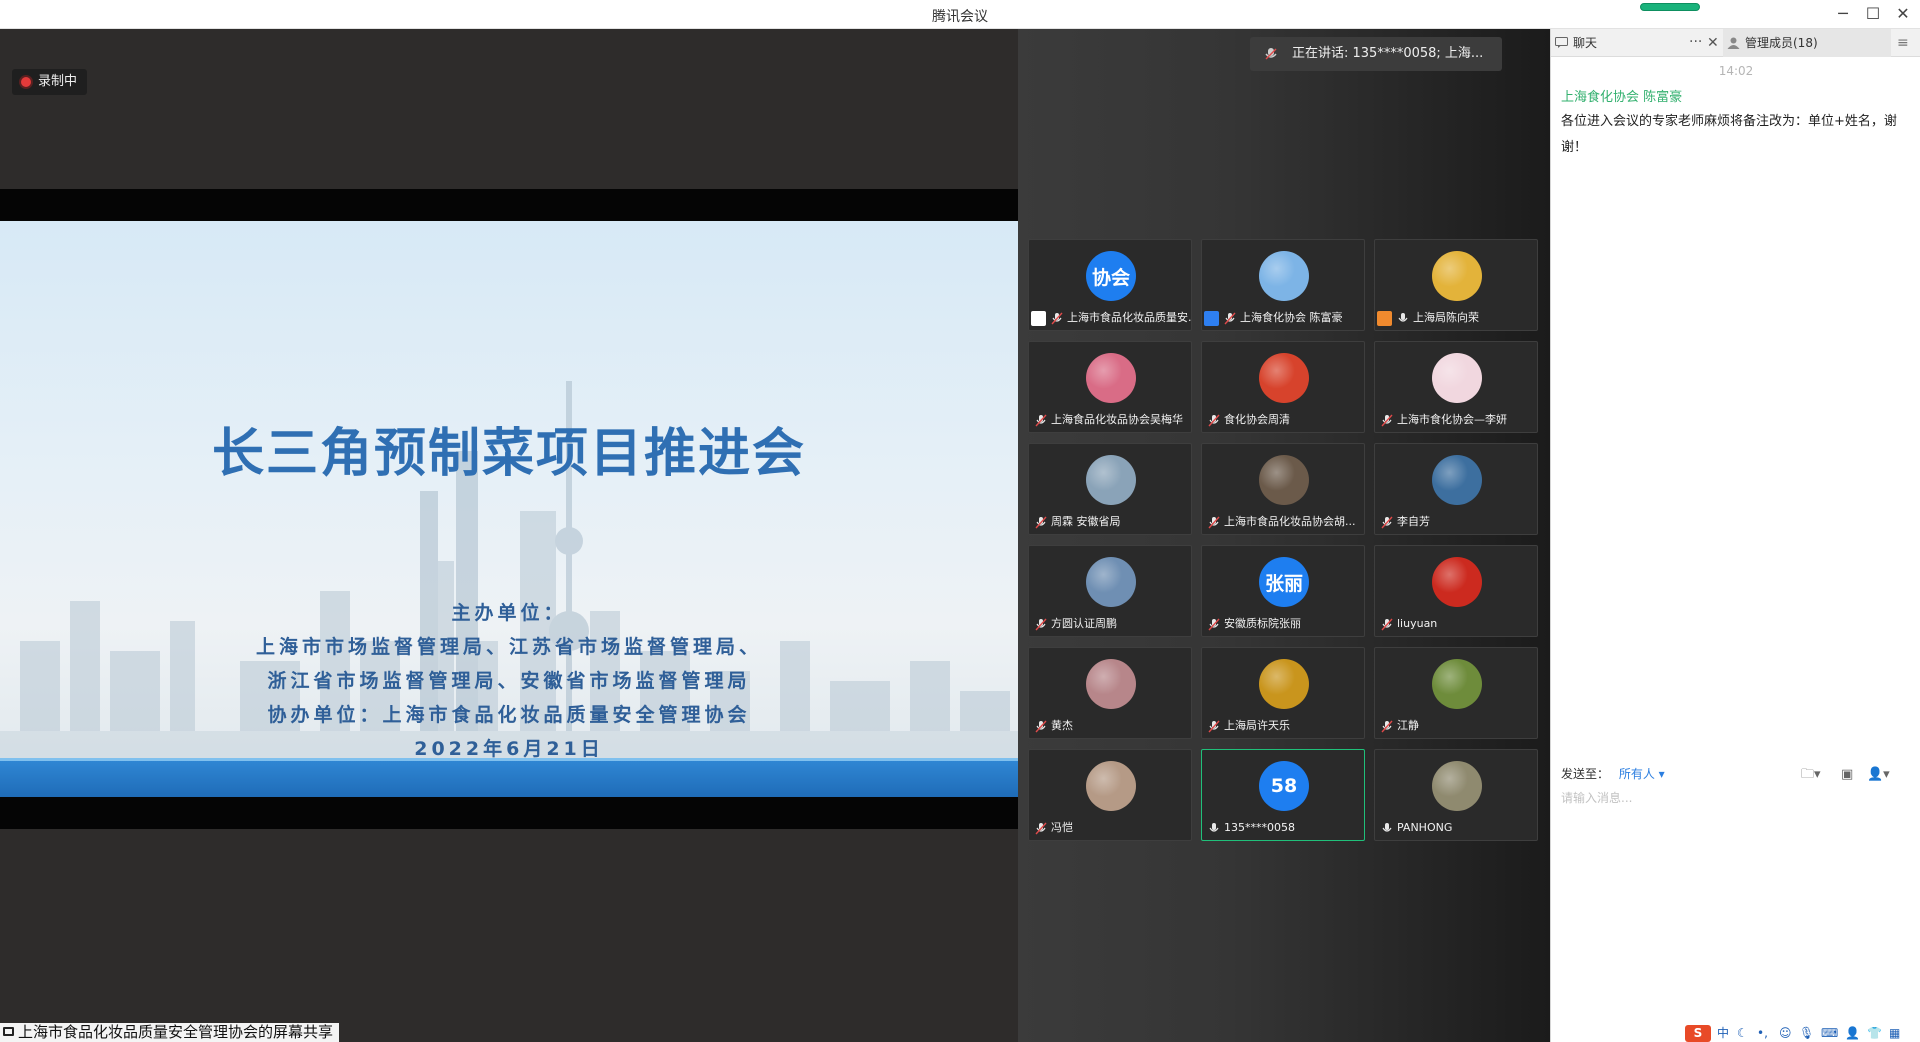  What do you see at coordinates (1843, 14) in the screenshot?
I see `minimize-button: ─` at bounding box center [1843, 14].